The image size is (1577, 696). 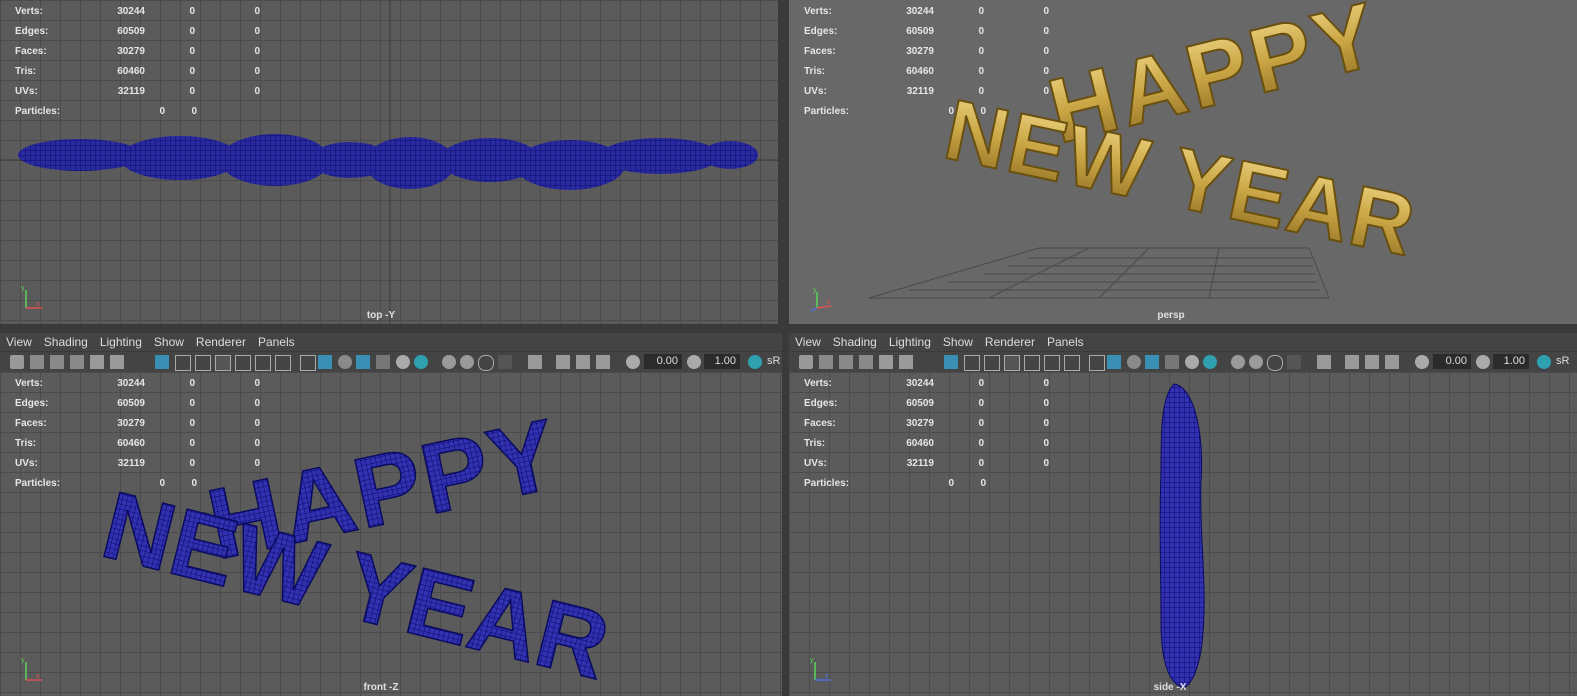 I want to click on panel-menubar-front: View Shading Lighting Show Renderer Panels, so click(x=391, y=342).